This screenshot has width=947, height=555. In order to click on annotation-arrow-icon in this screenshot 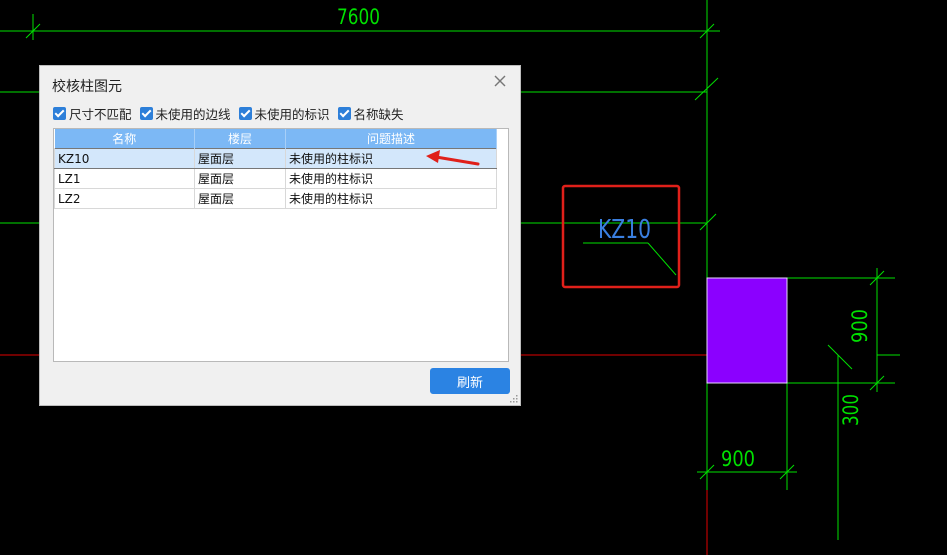, I will do `click(453, 158)`.